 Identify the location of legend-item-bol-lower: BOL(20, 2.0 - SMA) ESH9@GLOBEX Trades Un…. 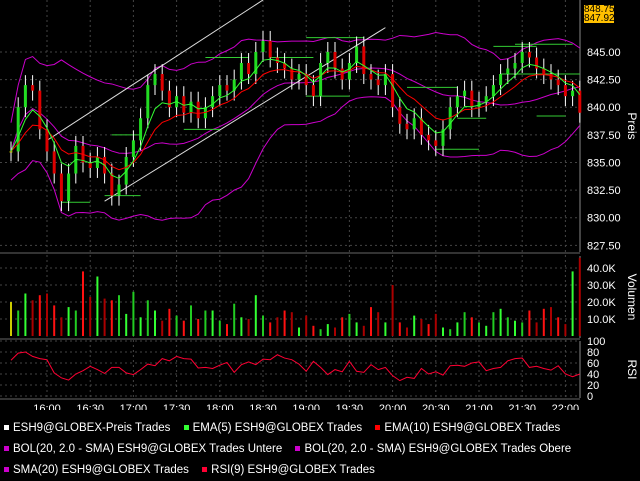
(143, 449).